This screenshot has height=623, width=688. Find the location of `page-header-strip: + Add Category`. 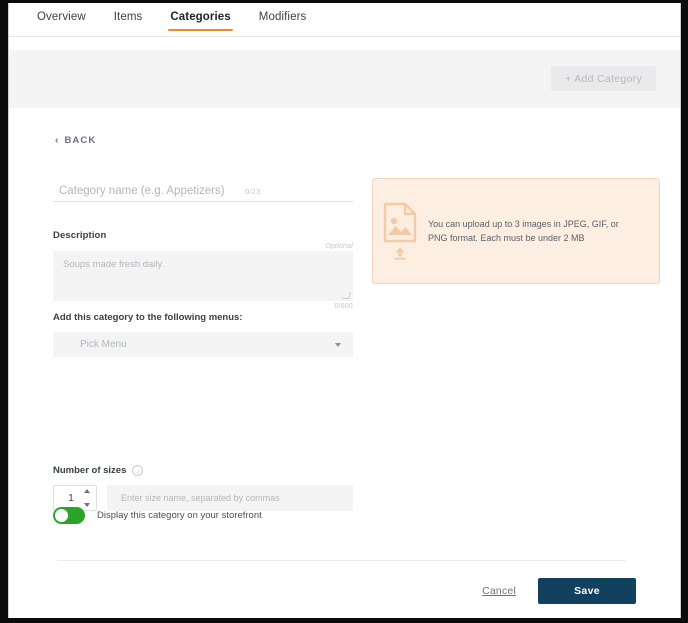

page-header-strip: + Add Category is located at coordinates (344, 79).